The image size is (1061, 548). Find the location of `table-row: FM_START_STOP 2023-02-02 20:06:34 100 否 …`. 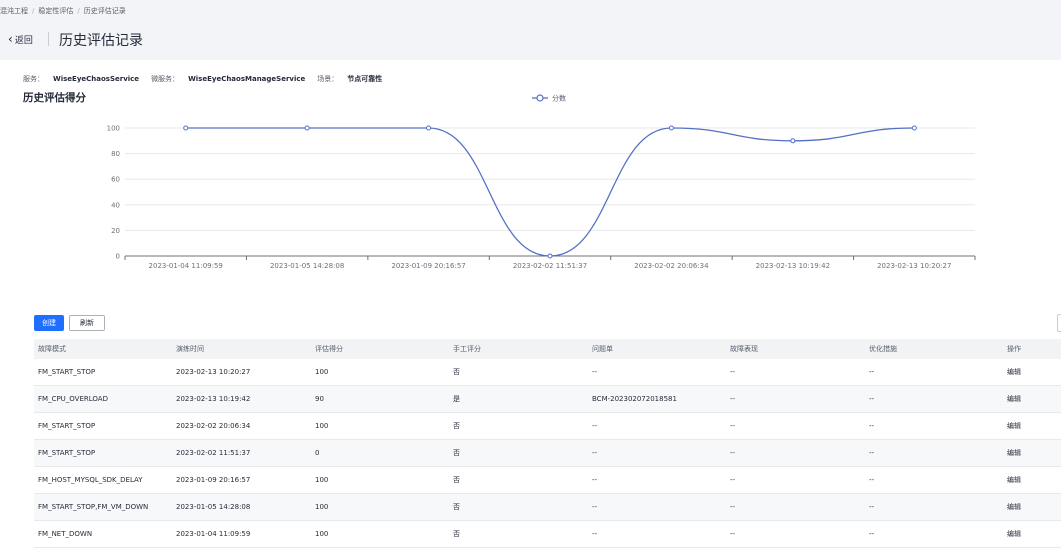

table-row: FM_START_STOP 2023-02-02 20:06:34 100 否 … is located at coordinates (547, 426).